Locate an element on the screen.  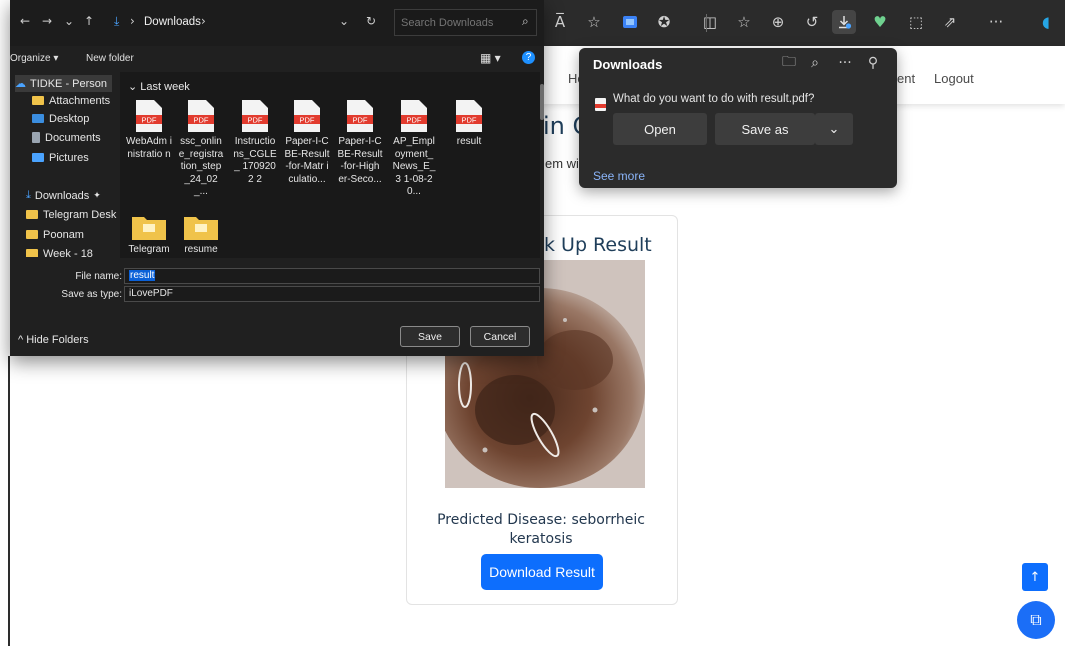
nav-item-label: Downloads is located at coordinates (62, 195).